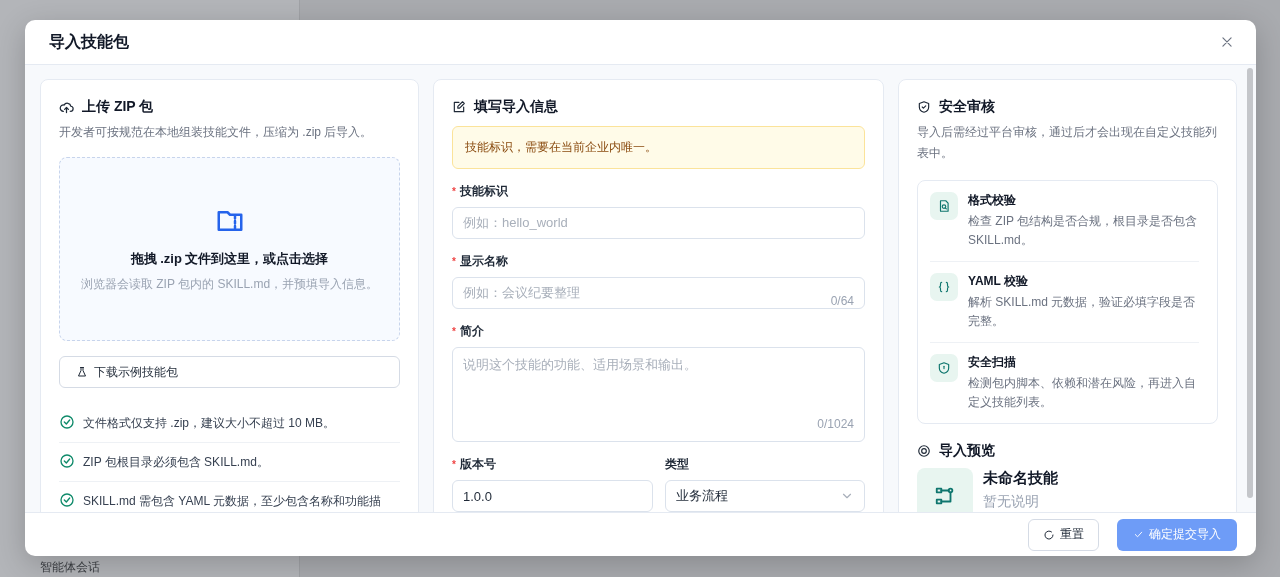 This screenshot has height=577, width=1280. Describe the element at coordinates (1138, 534) in the screenshot. I see `check-icon` at that location.